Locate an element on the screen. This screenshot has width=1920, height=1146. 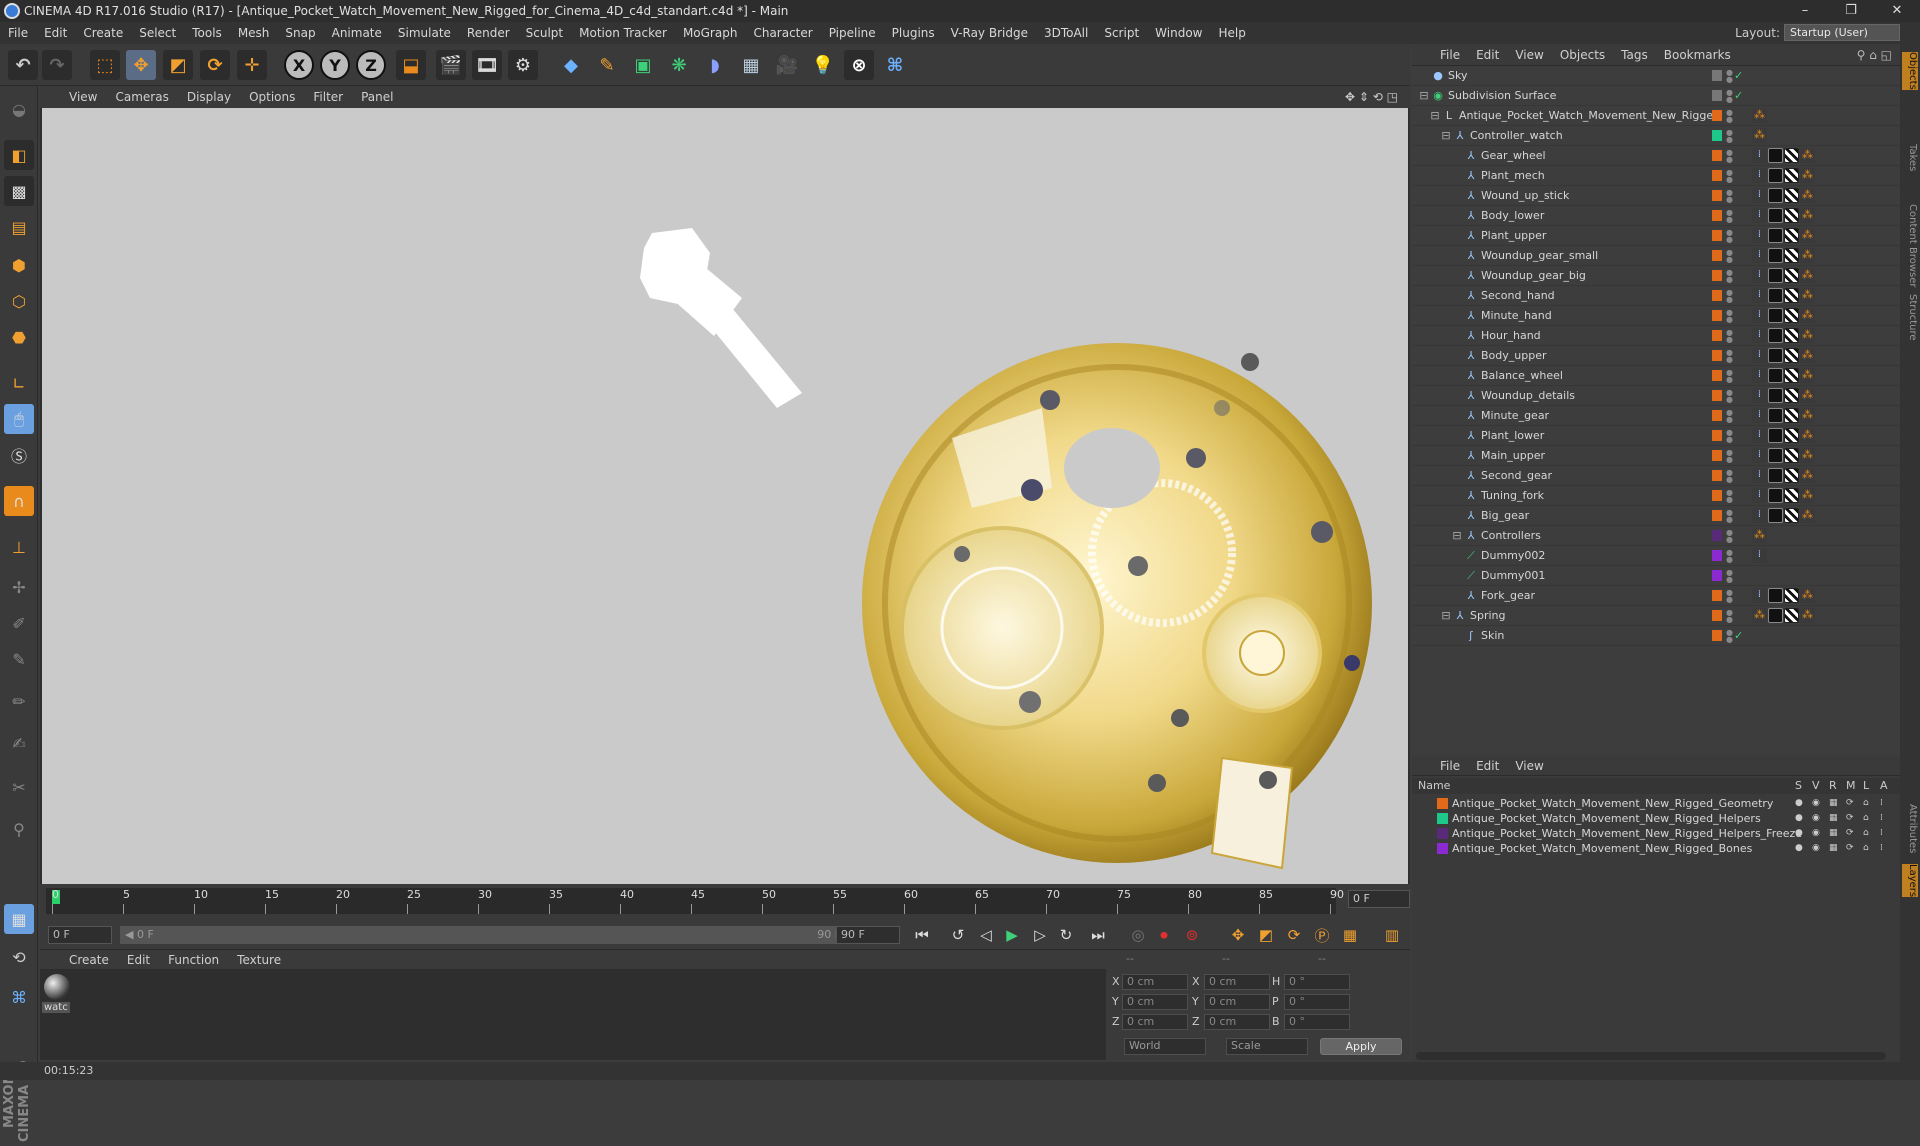
side-tab-layers: Layers is located at coordinates (1910, 881).